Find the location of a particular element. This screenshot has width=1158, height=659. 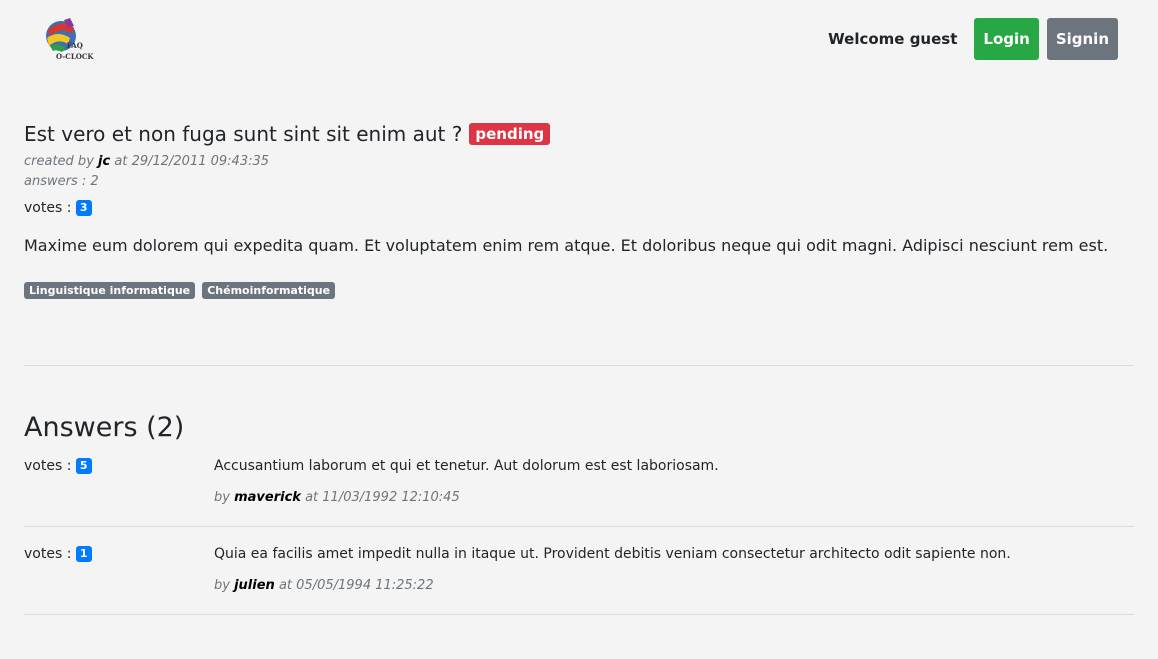

vote-count-badge: 5 is located at coordinates (83, 466).